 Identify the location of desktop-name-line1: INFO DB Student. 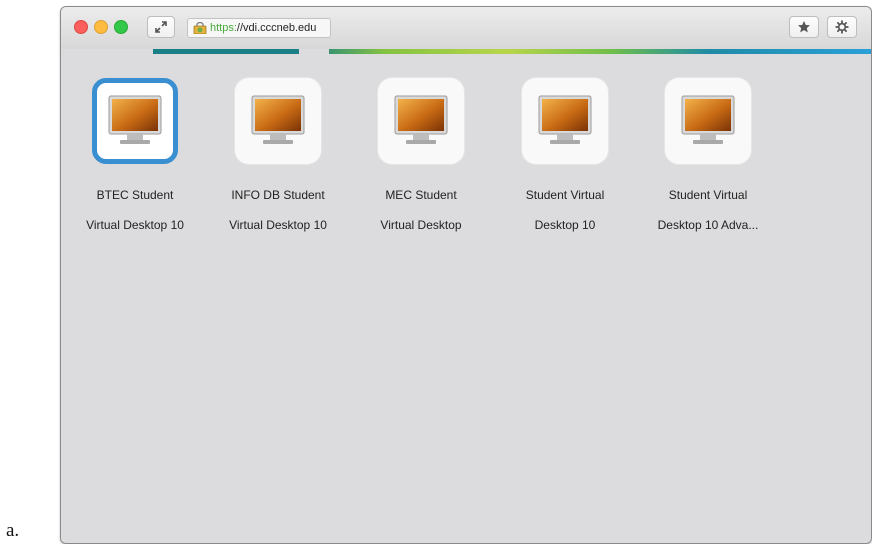
(278, 195).